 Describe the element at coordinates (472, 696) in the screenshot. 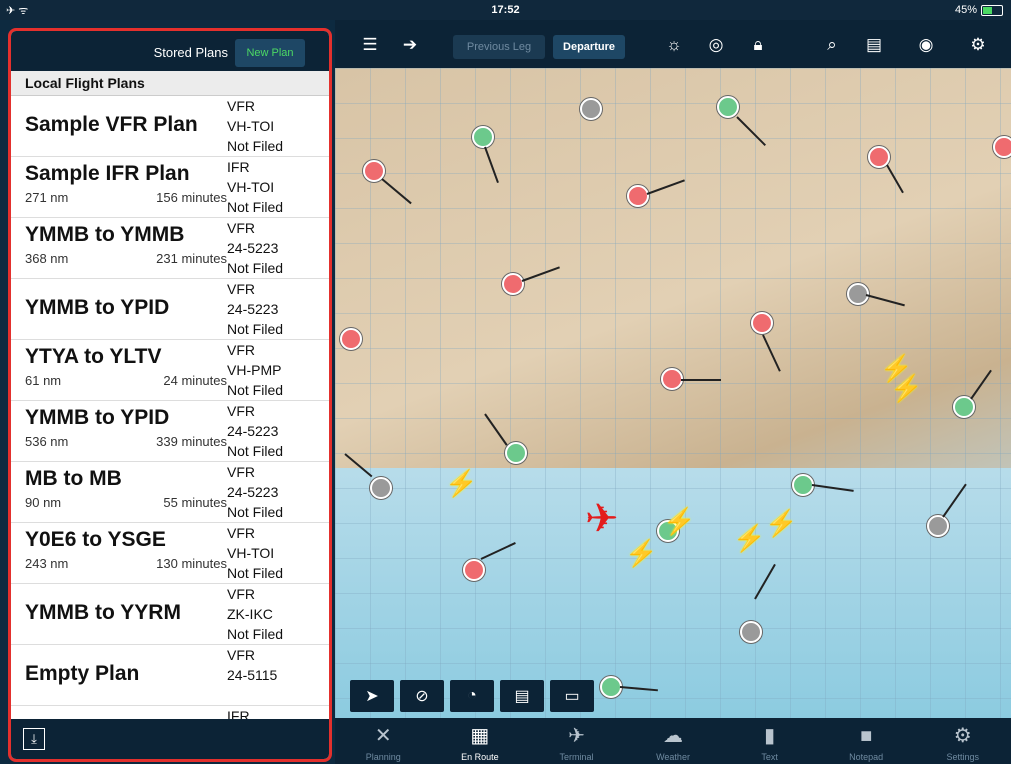

I see `gauge-icon: ◔` at that location.